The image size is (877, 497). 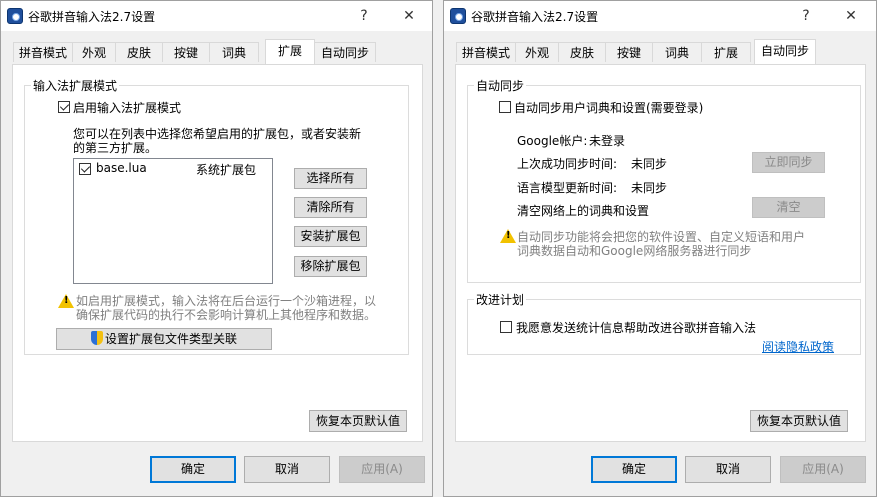 What do you see at coordinates (330, 236) in the screenshot?
I see `install-extension-button: 安装扩展包` at bounding box center [330, 236].